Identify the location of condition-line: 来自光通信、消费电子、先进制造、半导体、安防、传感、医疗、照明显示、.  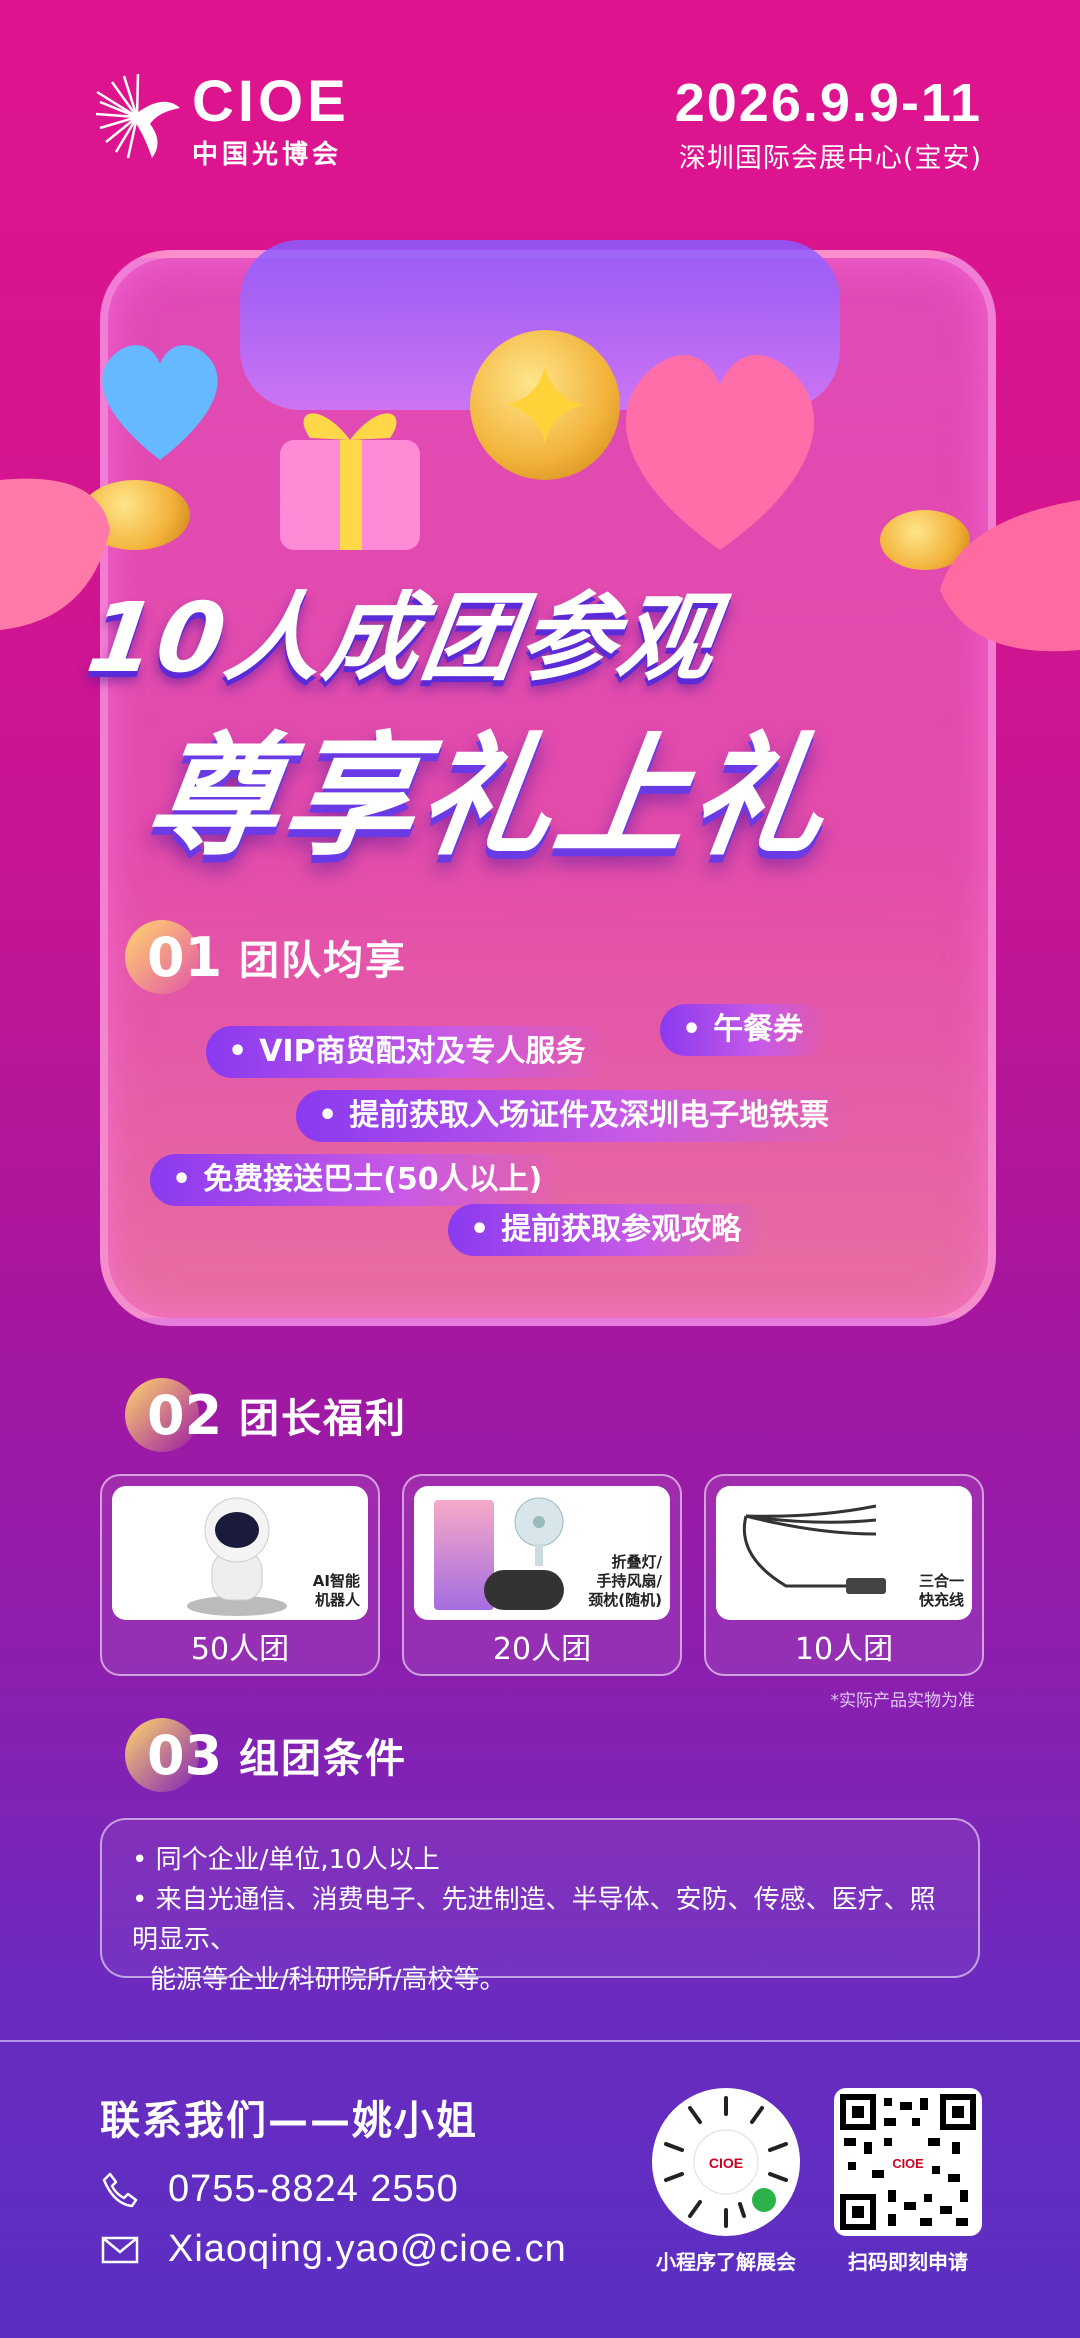
(540, 1920).